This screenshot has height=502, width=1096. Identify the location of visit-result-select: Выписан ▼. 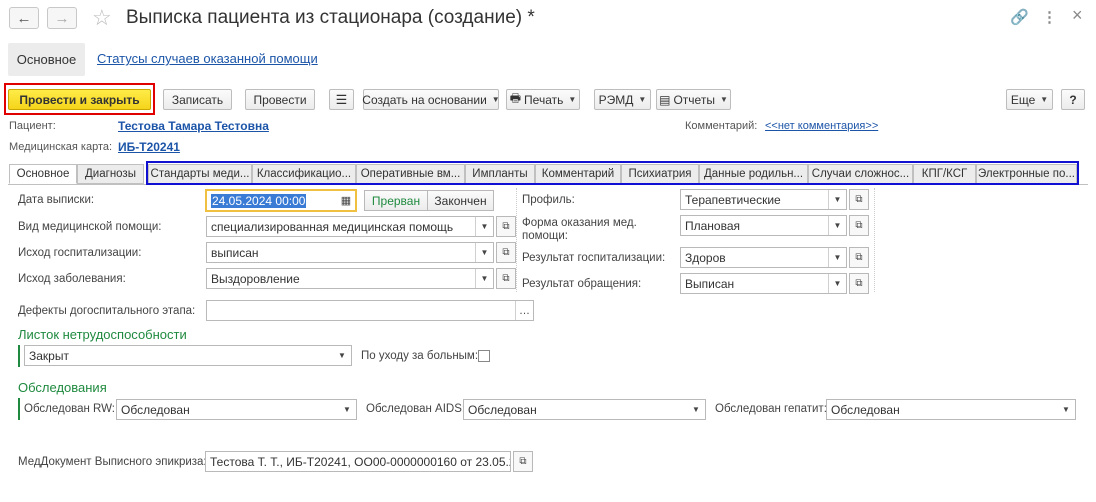
(763, 283).